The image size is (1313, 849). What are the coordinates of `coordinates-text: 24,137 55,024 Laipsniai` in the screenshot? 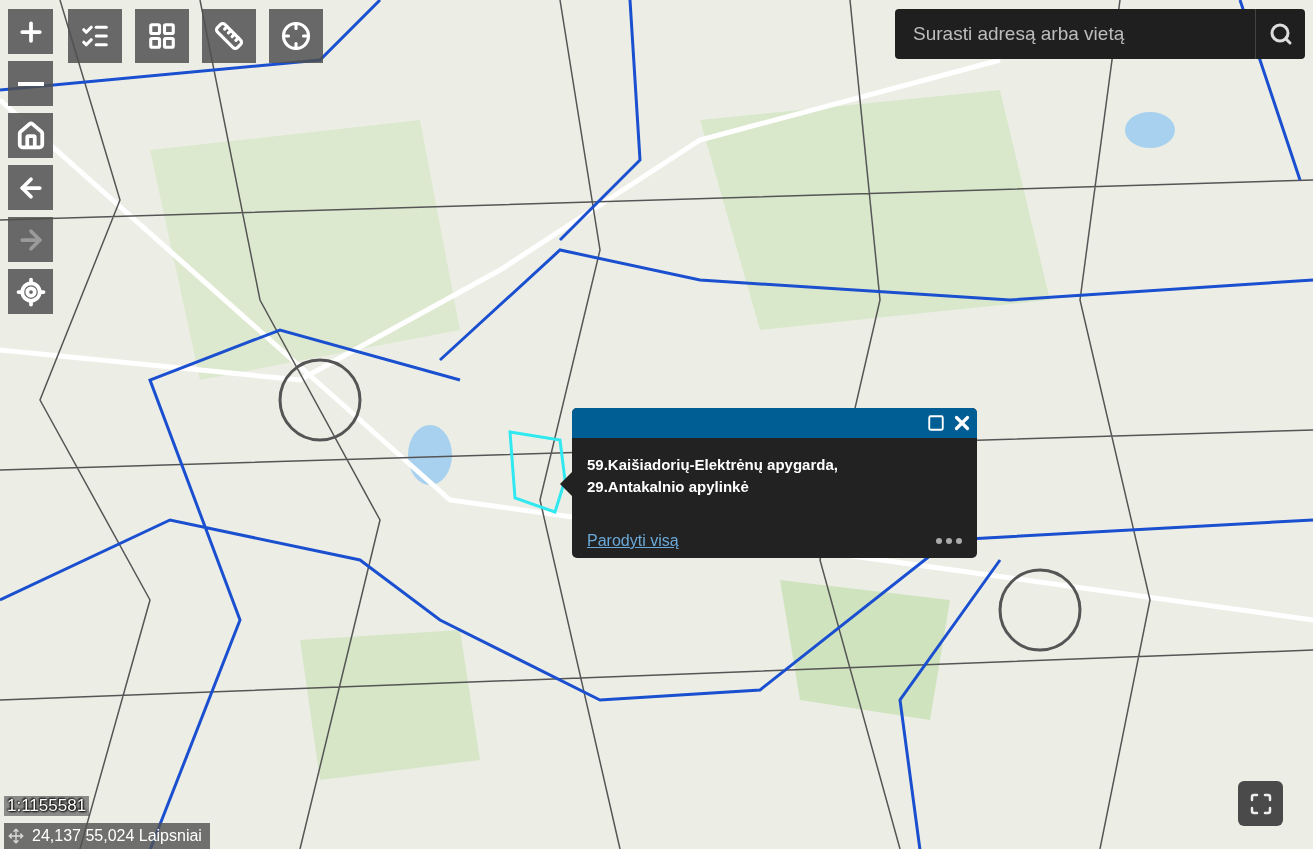 It's located at (117, 836).